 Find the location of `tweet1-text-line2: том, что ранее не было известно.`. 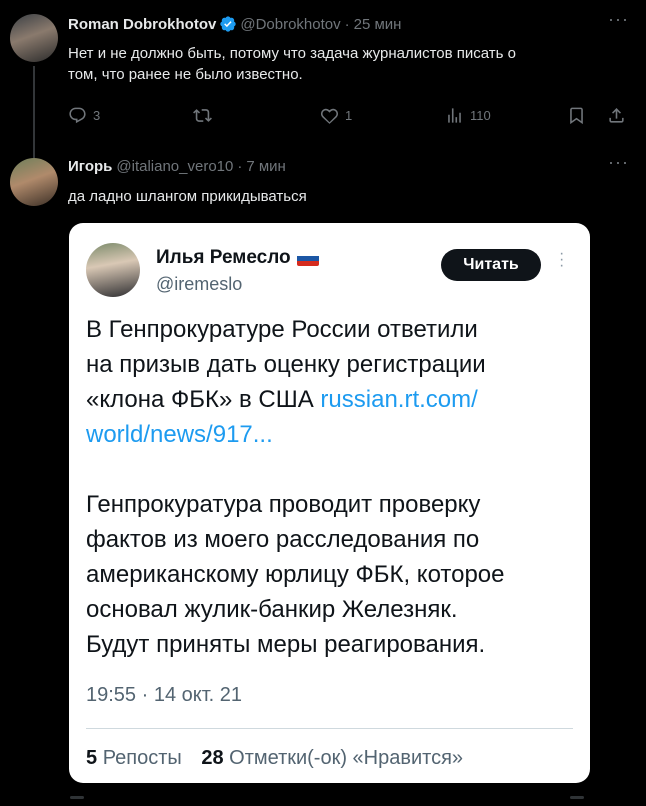

tweet1-text-line2: том, что ранее не было известно. is located at coordinates (185, 74).